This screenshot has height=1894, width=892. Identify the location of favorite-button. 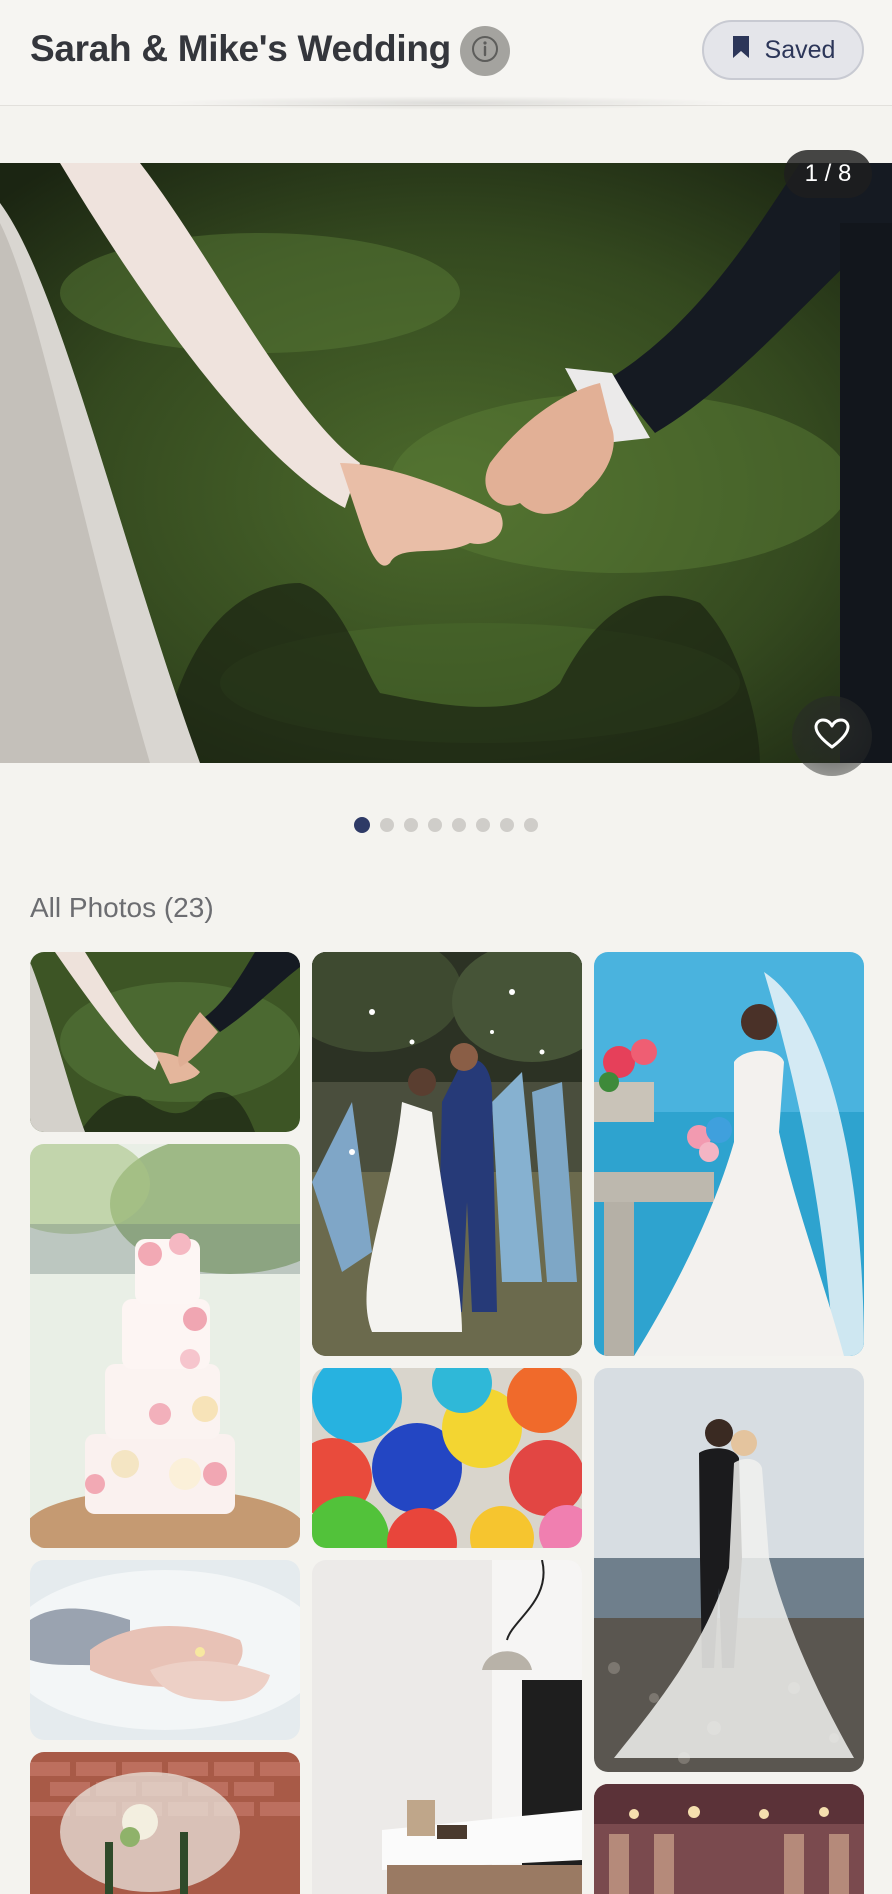
(832, 736).